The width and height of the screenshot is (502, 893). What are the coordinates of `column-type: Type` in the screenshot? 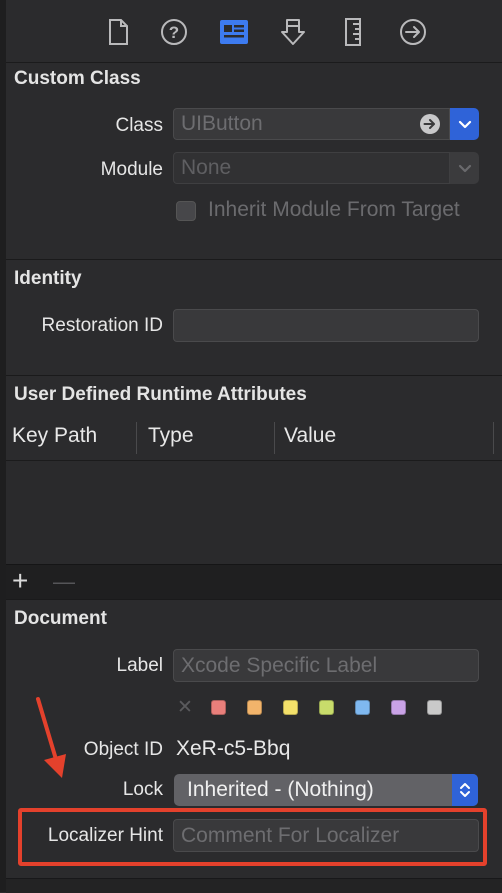 It's located at (171, 436).